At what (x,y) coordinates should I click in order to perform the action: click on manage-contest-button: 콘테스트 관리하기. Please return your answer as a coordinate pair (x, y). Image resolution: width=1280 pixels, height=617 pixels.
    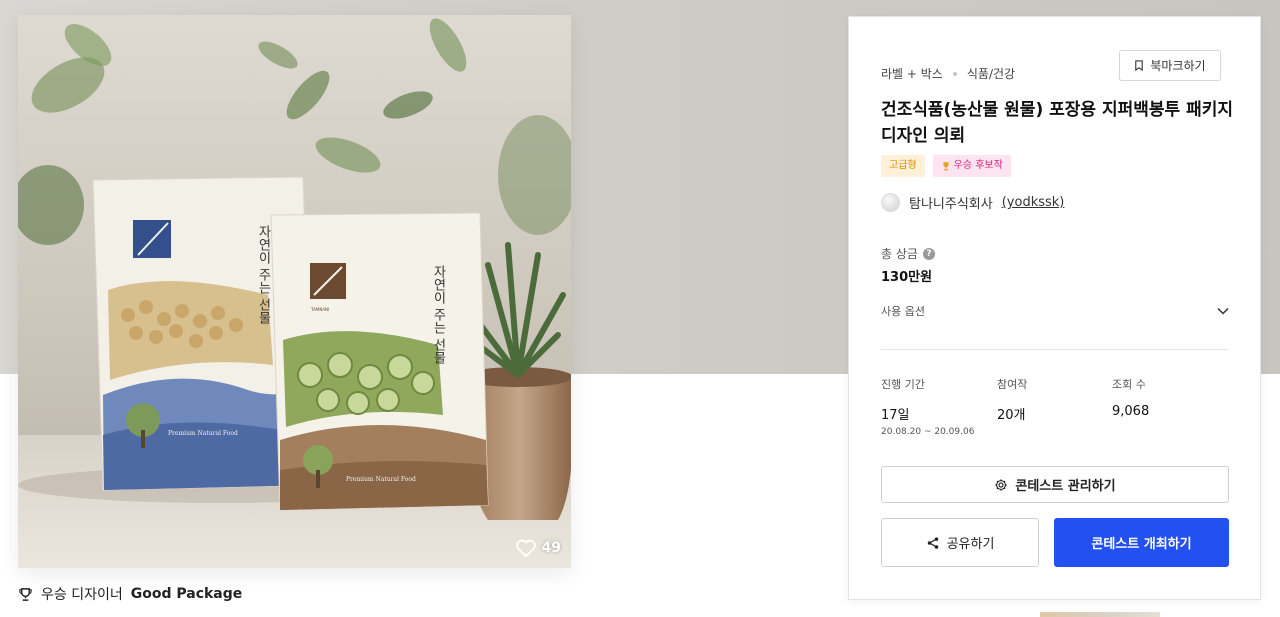
    Looking at the image, I should click on (1055, 484).